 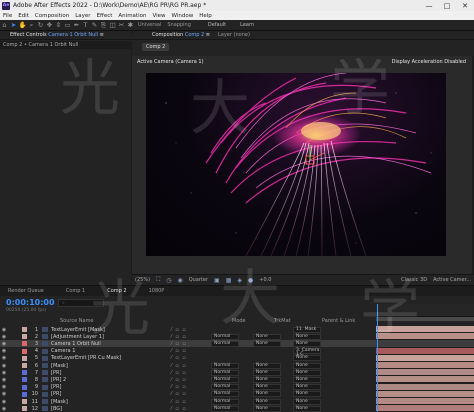 I want to click on panel-menu-icon: ≡, so click(x=102, y=35).